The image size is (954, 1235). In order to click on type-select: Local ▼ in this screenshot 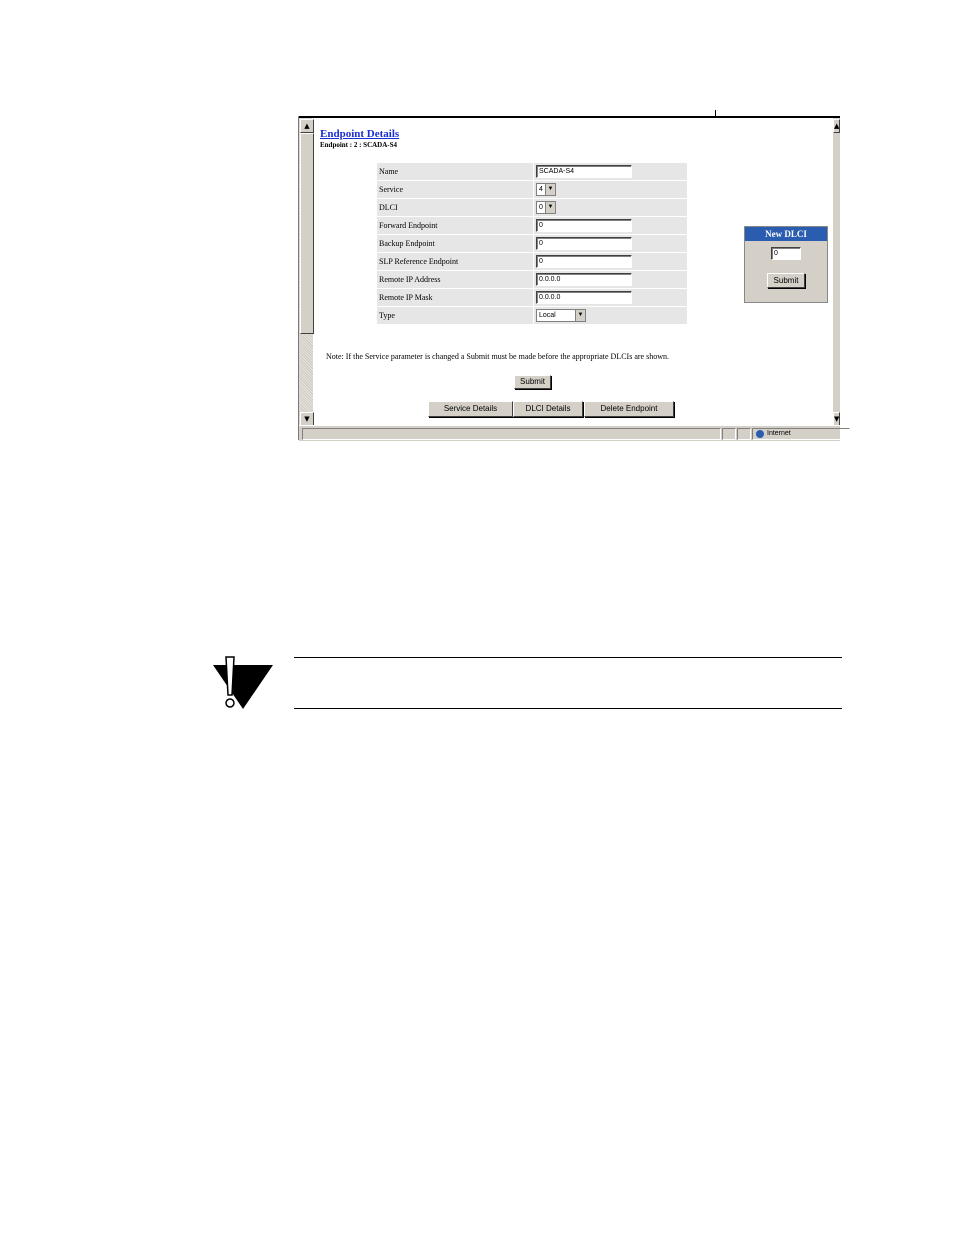, I will do `click(561, 315)`.